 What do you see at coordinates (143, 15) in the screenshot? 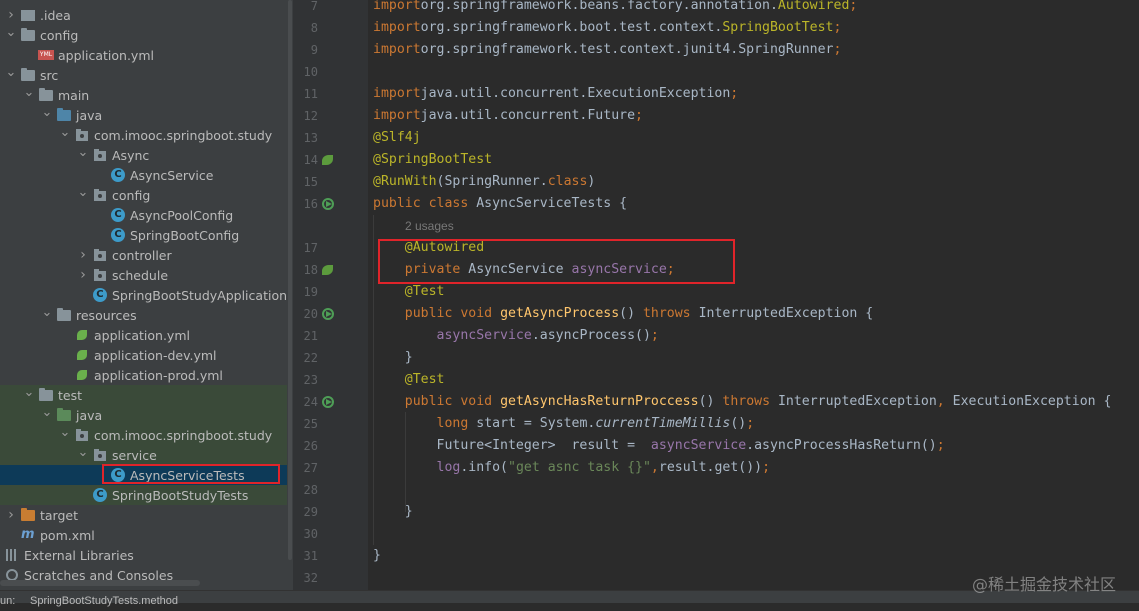
I see `tree-item: › .idea` at bounding box center [143, 15].